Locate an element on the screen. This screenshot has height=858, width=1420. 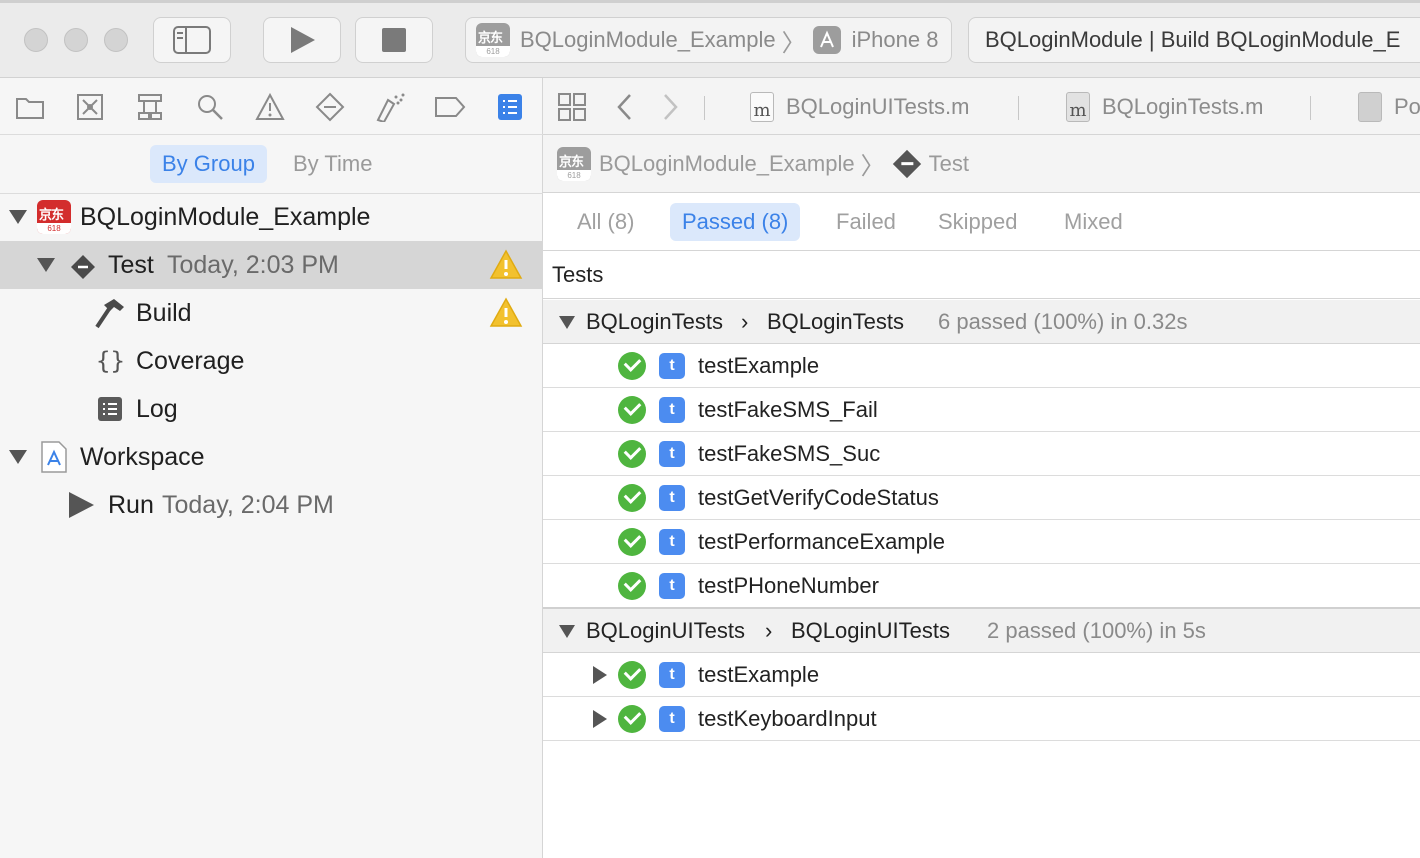
log-icon is located at coordinates (110, 412).